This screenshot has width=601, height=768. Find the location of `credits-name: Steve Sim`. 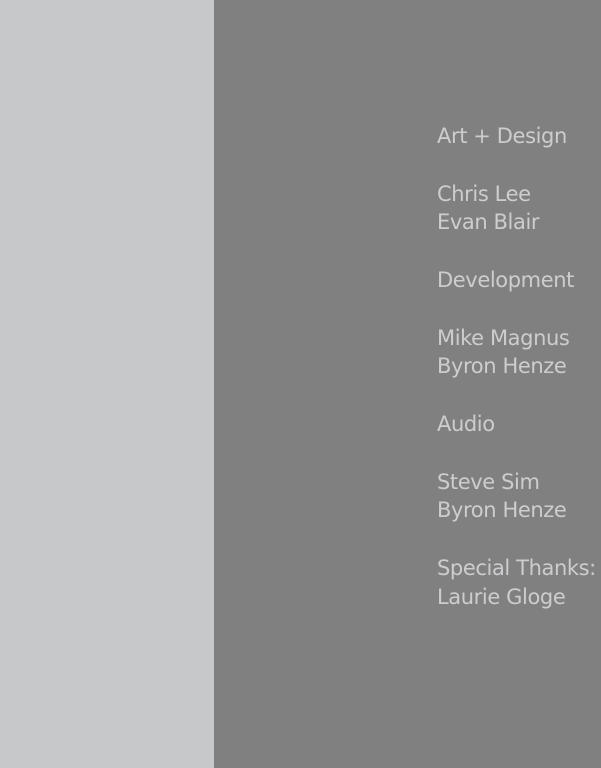

credits-name: Steve Sim is located at coordinates (488, 481).